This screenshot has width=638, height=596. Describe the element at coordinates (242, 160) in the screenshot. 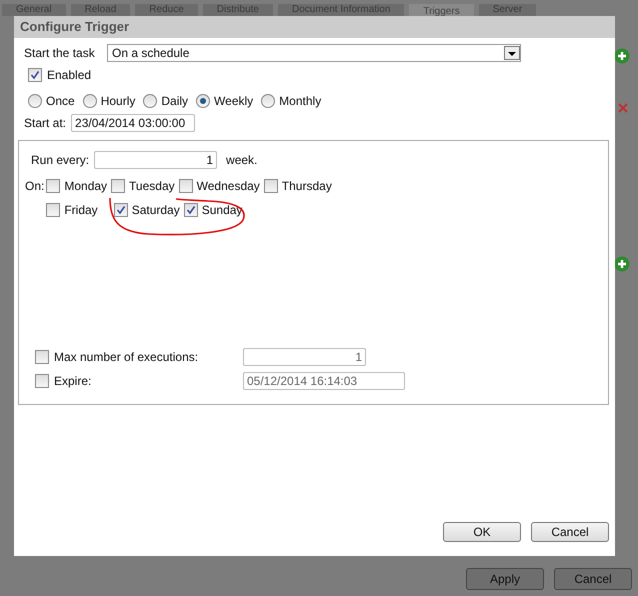

I see `unit-label: week.` at that location.